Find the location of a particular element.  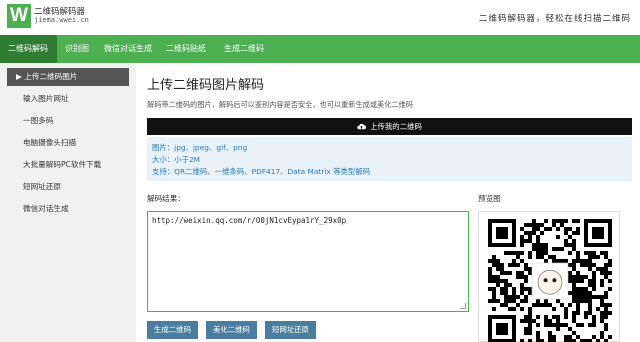

preview-label: 预览图 is located at coordinates (489, 198).